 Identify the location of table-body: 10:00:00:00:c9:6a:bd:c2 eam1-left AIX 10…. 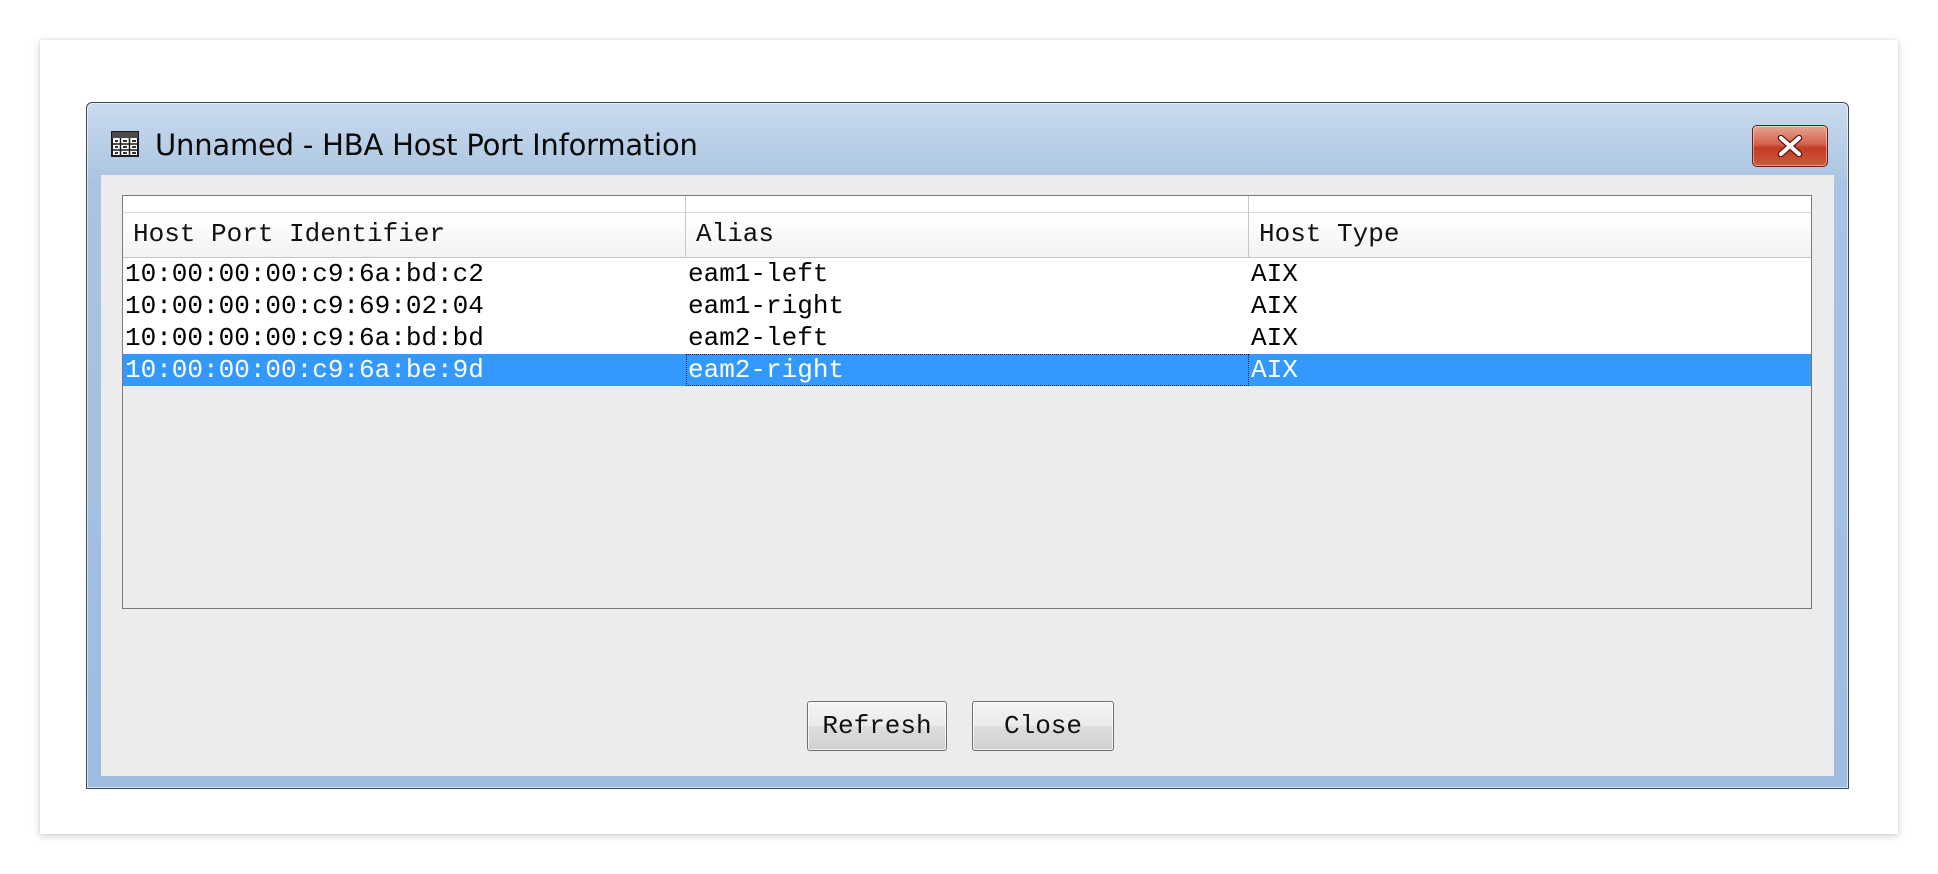
(967, 322).